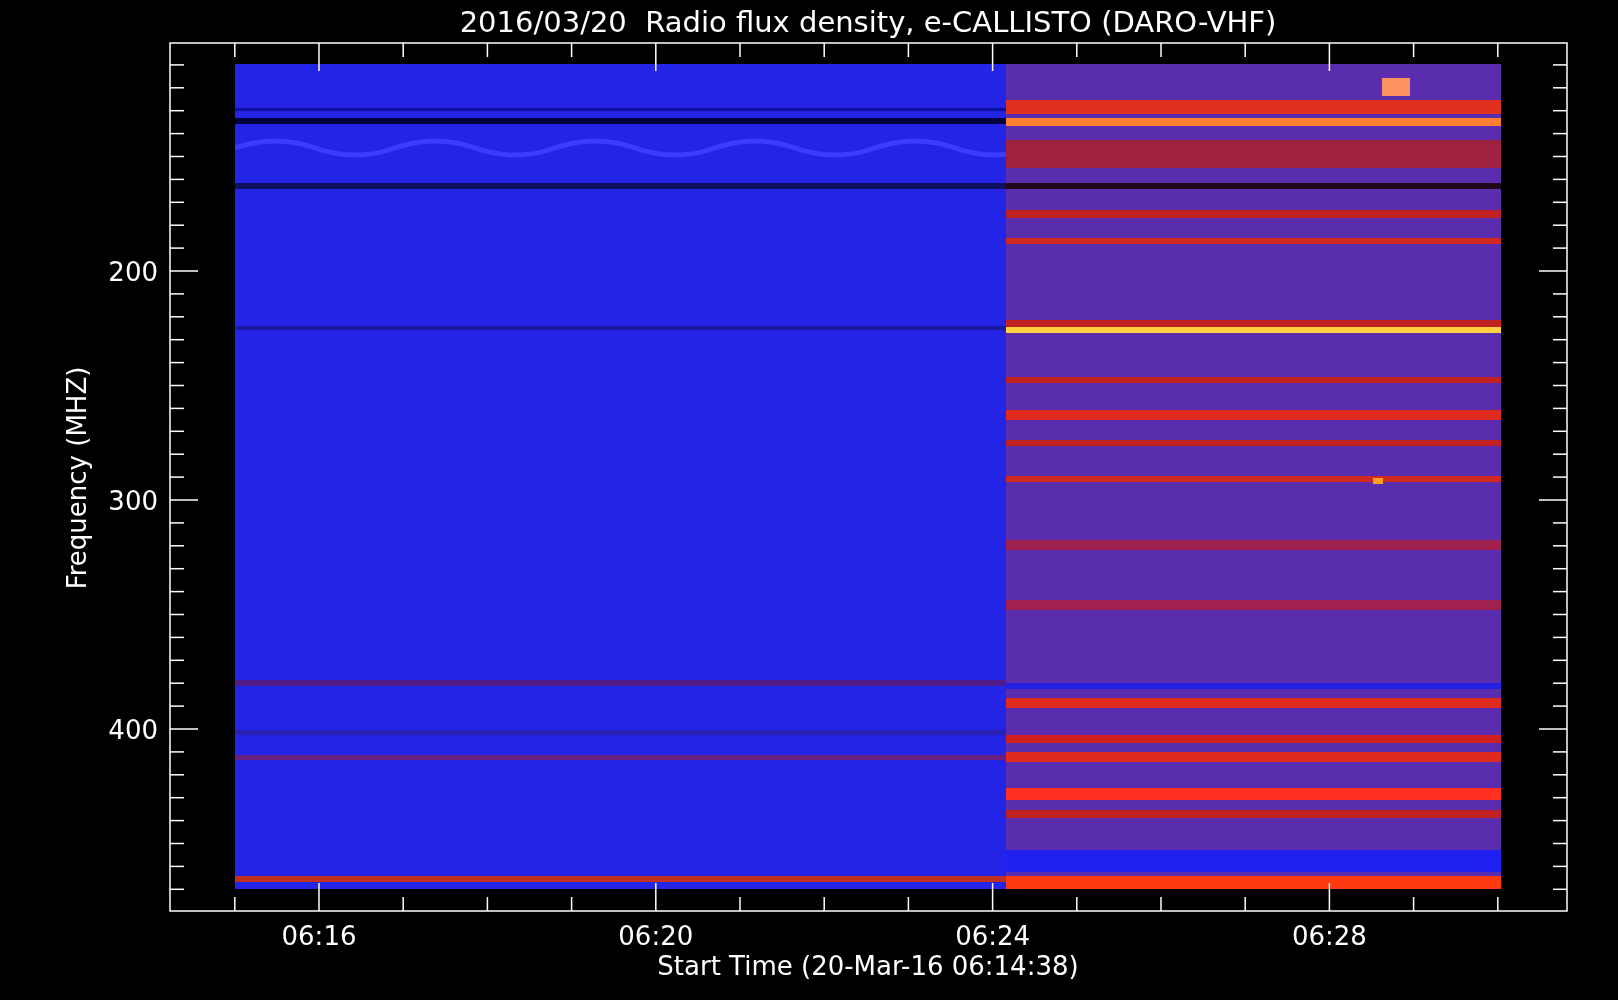 Image resolution: width=1618 pixels, height=1000 pixels. What do you see at coordinates (868, 22) in the screenshot?
I see `chart-title: 2016/03/20 Radio flux density, e-CALLISTO (DARO-VHF)` at bounding box center [868, 22].